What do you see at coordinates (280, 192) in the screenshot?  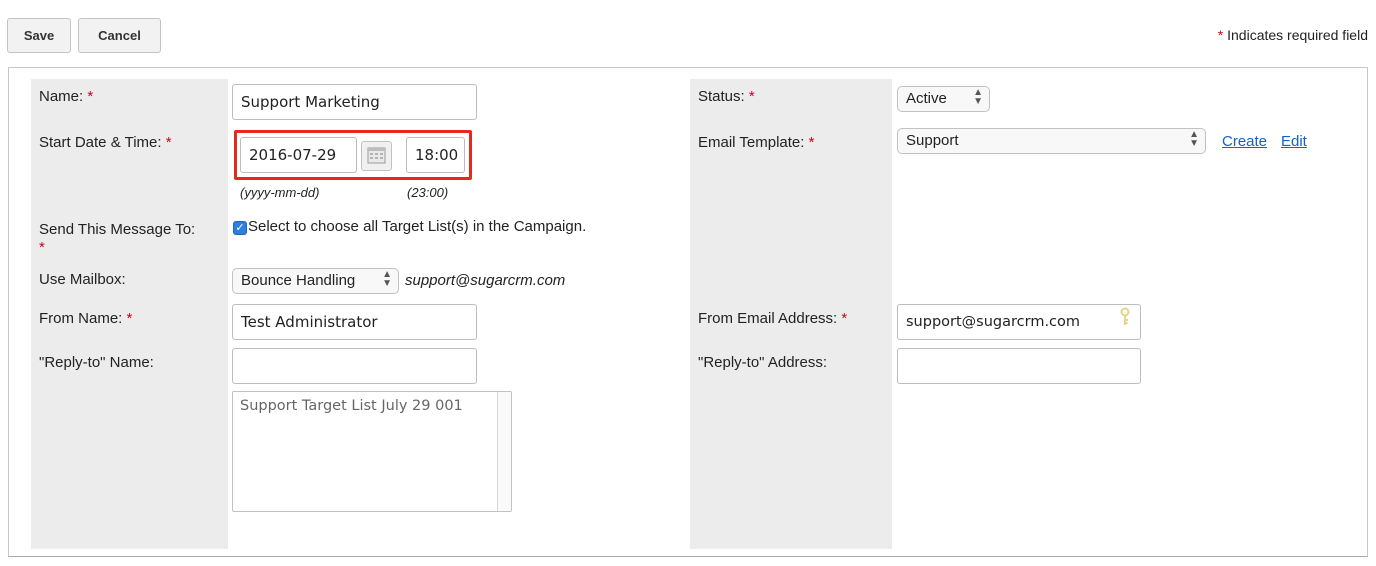 I see `date-format-hint: (yyyy-mm-dd)` at bounding box center [280, 192].